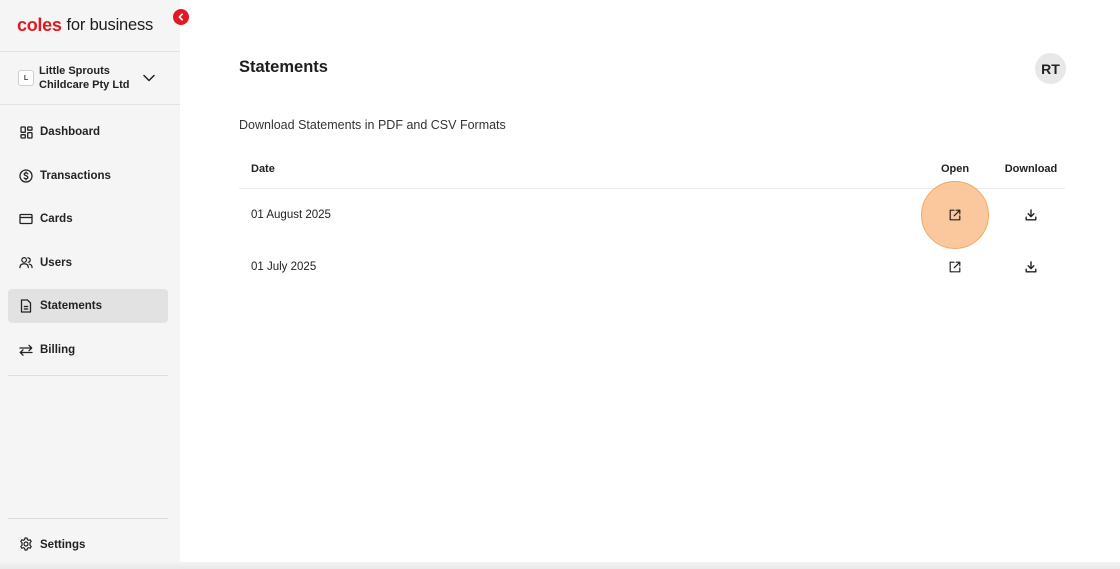 Image resolution: width=1120 pixels, height=569 pixels. What do you see at coordinates (88, 518) in the screenshot?
I see `settings-divider` at bounding box center [88, 518].